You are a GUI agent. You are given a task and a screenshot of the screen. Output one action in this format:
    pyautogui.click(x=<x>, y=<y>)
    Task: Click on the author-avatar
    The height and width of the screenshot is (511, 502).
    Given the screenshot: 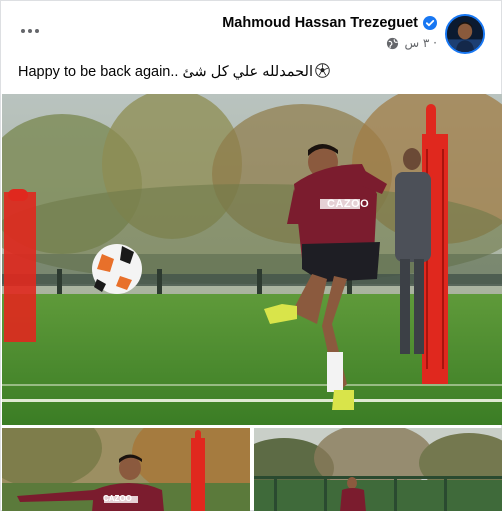 What is the action you would take?
    pyautogui.click(x=465, y=34)
    